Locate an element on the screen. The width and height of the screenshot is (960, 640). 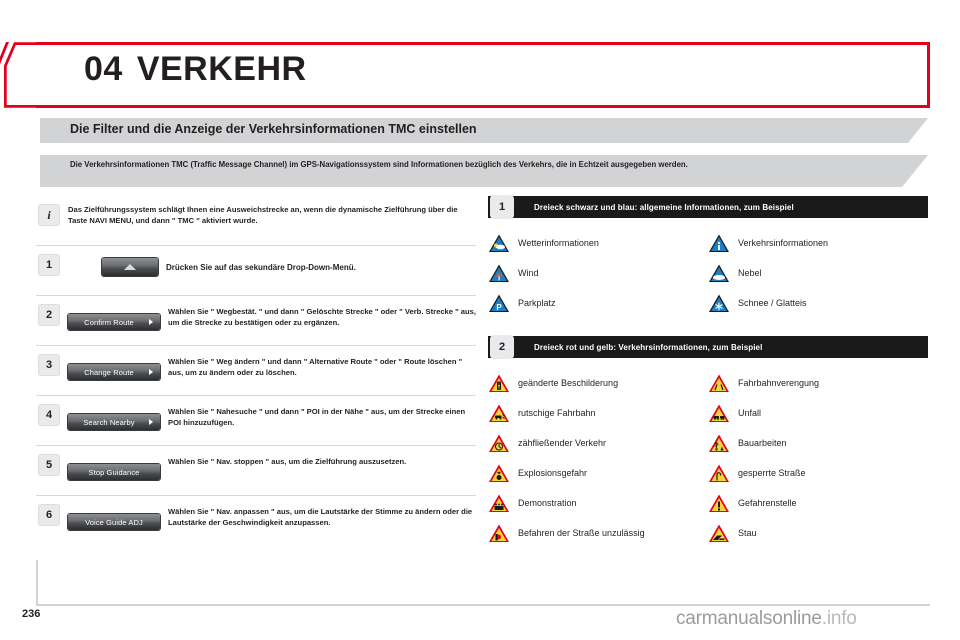
list-item-label: Befahren der Straße unzulässig is located at coordinates (581, 533).